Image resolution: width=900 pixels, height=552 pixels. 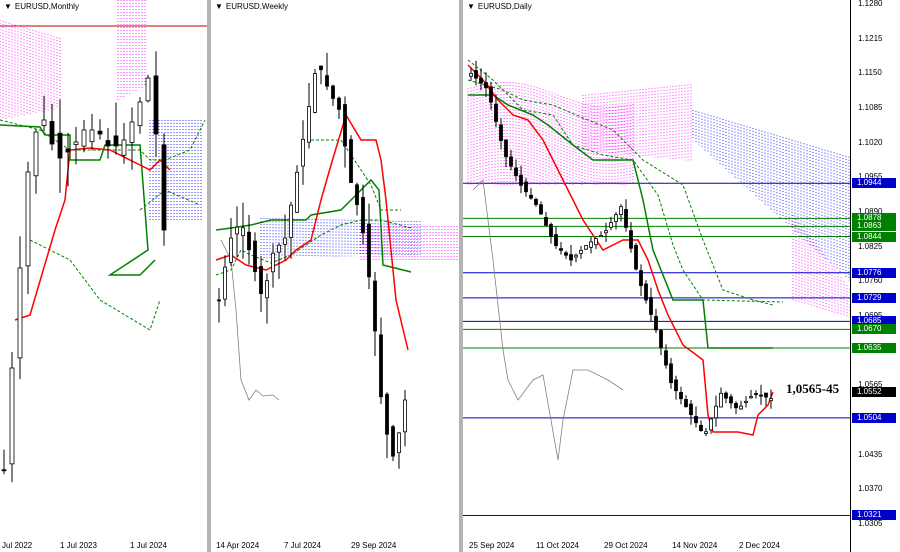 What do you see at coordinates (695, 545) in the screenshot?
I see `x-axis-label: 14 Nov 2024` at bounding box center [695, 545].